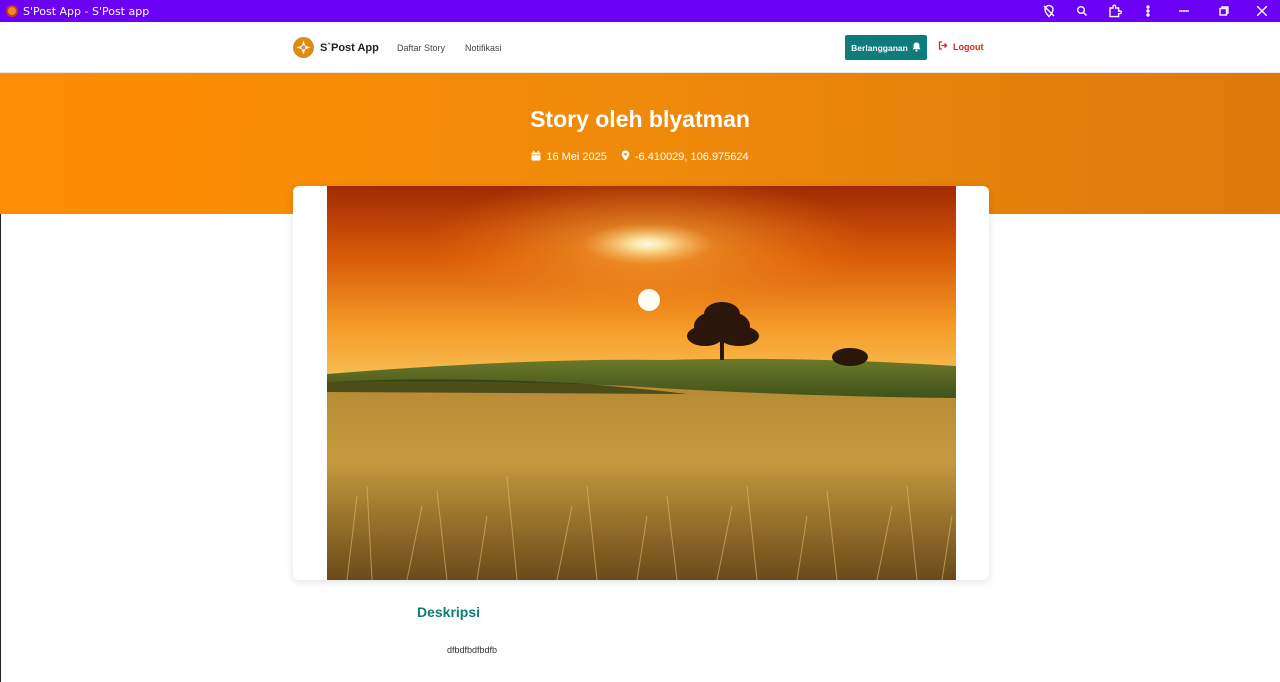 The image size is (1280, 682). Describe the element at coordinates (421, 48) in the screenshot. I see `nav-link-daftar-story: Daftar Story` at that location.